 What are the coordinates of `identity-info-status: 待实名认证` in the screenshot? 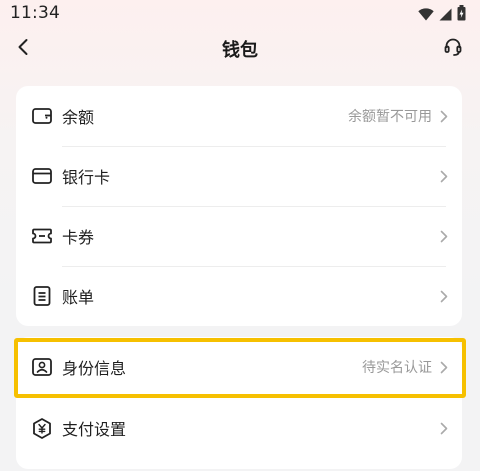 It's located at (397, 368).